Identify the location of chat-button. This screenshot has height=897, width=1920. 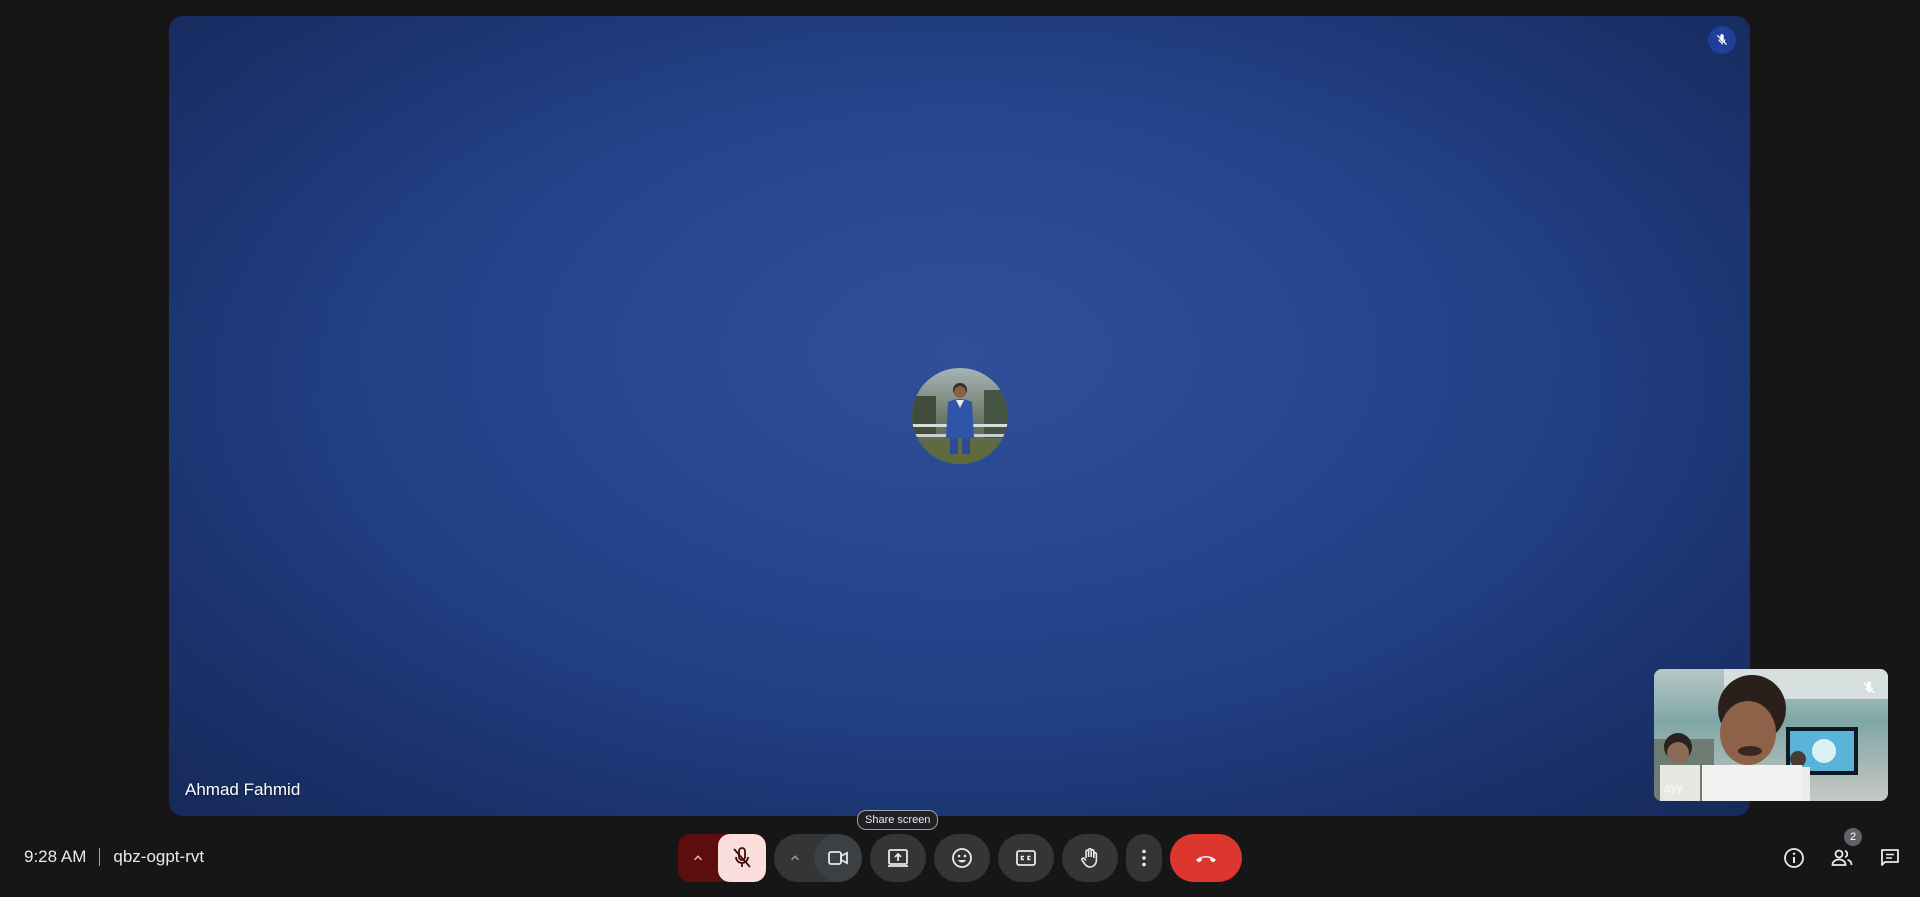
(1890, 858).